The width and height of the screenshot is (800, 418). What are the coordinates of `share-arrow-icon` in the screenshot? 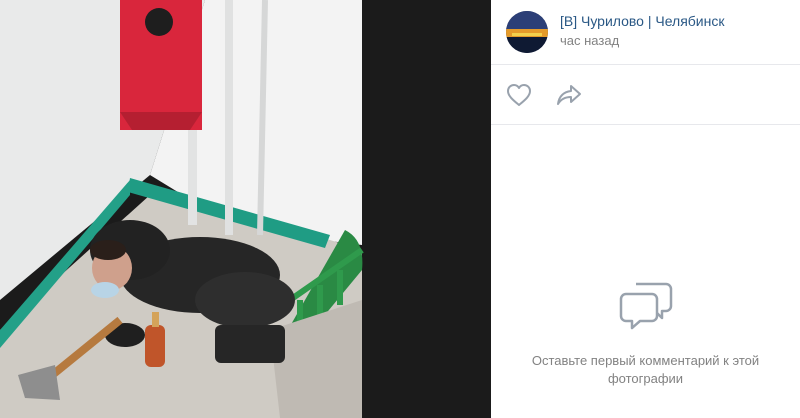 It's located at (569, 94).